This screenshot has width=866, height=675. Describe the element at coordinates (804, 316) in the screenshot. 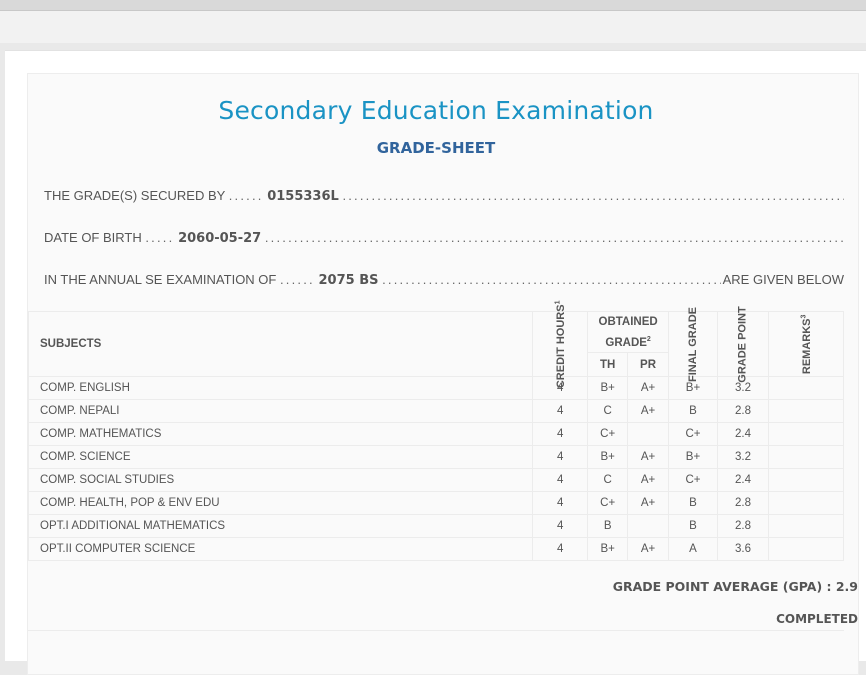

I see `header-remarks-sup: 3` at that location.